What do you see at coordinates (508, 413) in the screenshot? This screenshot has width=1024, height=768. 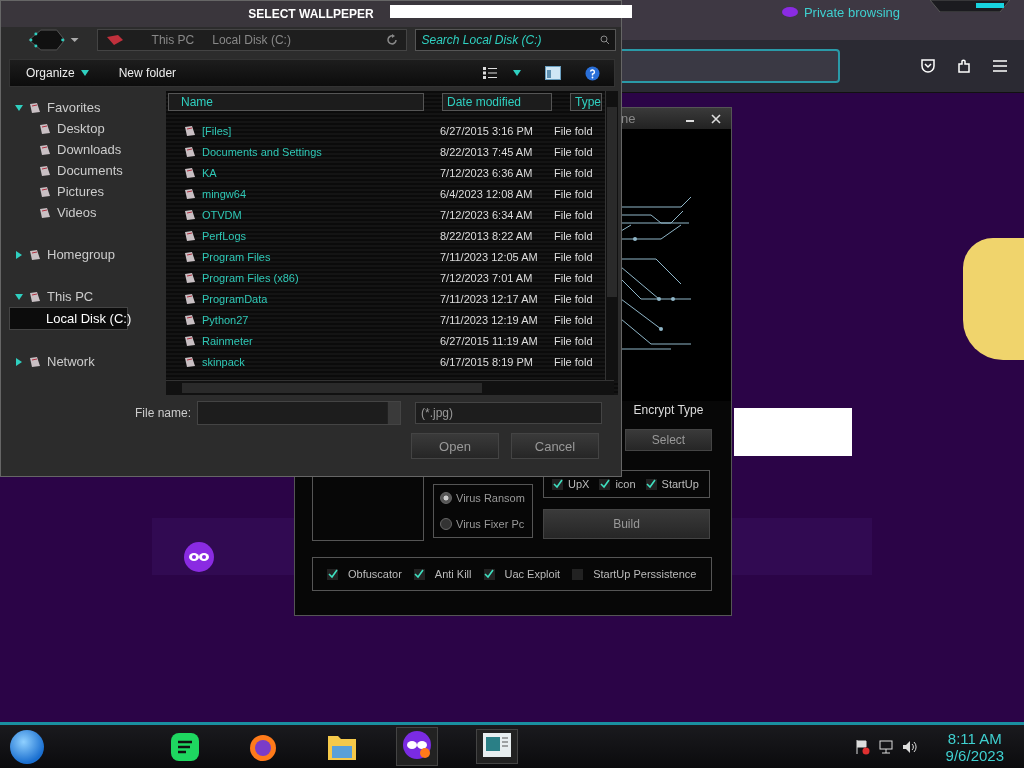 I see `file-type-dropdown: (*.jpg)` at bounding box center [508, 413].